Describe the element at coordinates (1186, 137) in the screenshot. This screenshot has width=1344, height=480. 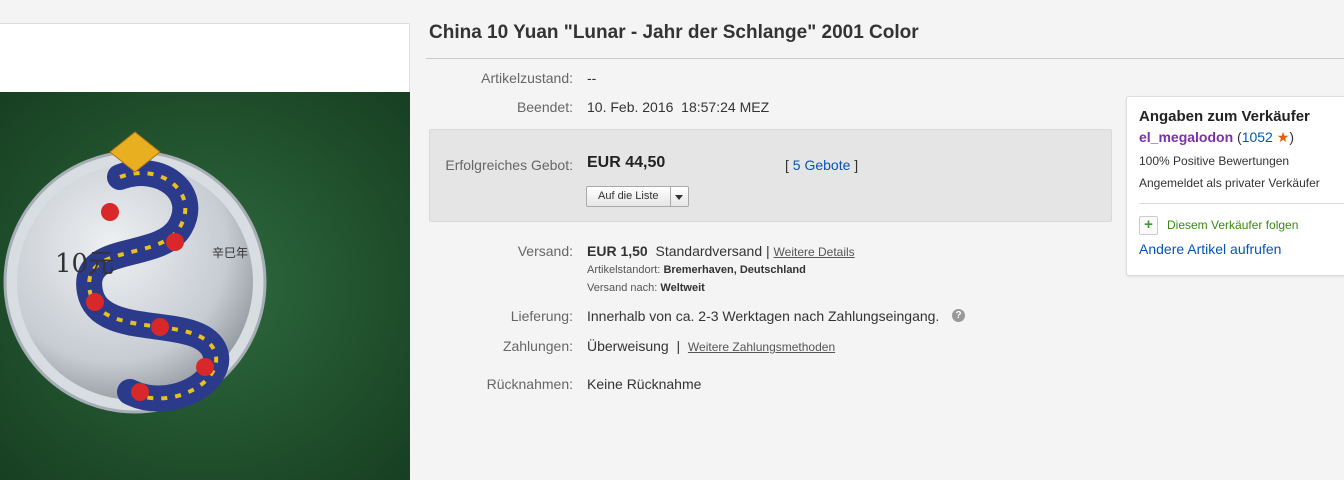
I see `seller-name-link: el_megalodon` at that location.